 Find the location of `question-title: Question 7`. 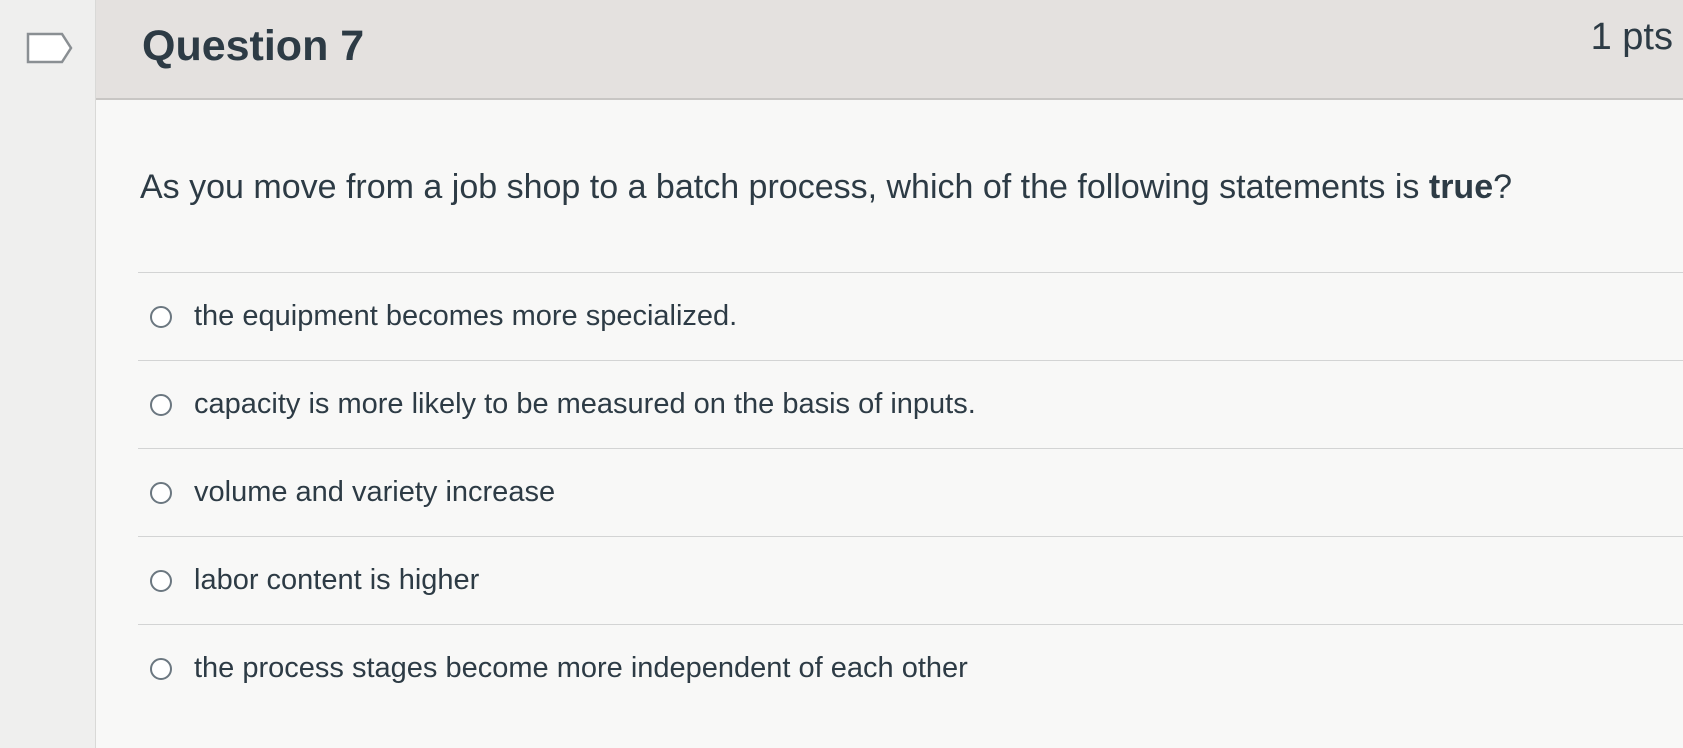

question-title: Question 7 is located at coordinates (253, 46).